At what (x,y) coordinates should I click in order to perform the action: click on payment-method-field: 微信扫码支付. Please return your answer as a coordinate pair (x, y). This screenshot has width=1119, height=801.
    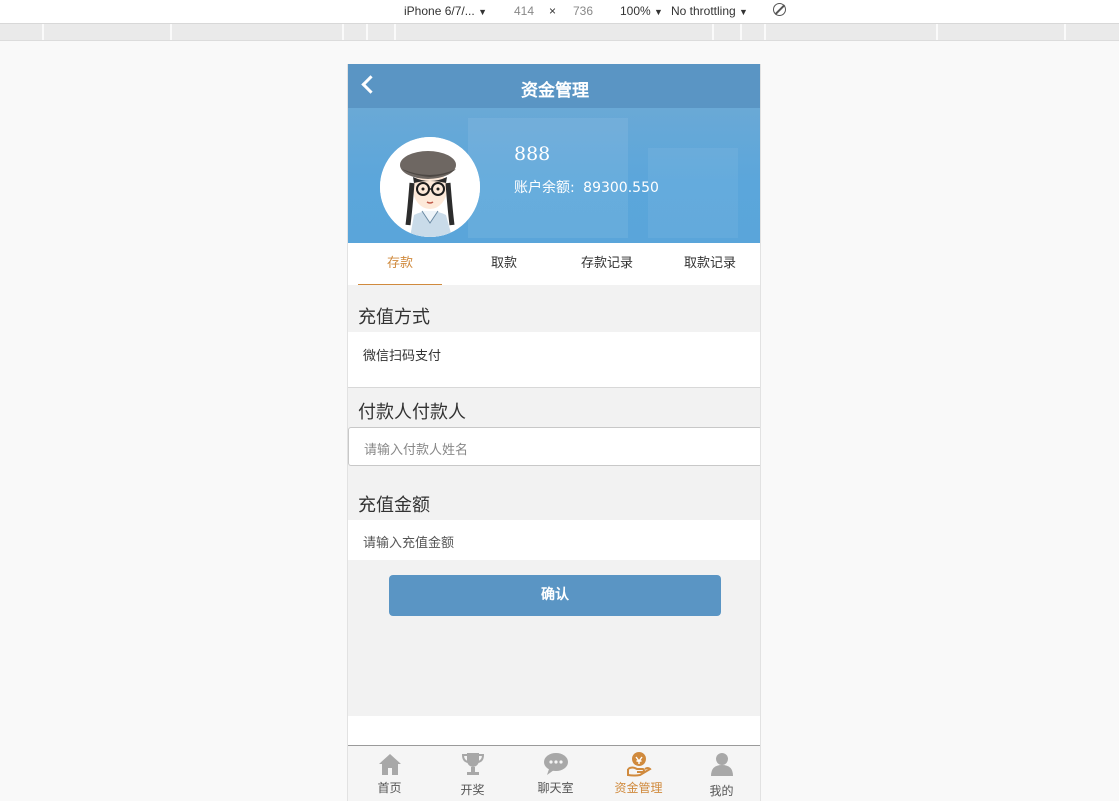
    Looking at the image, I should click on (554, 360).